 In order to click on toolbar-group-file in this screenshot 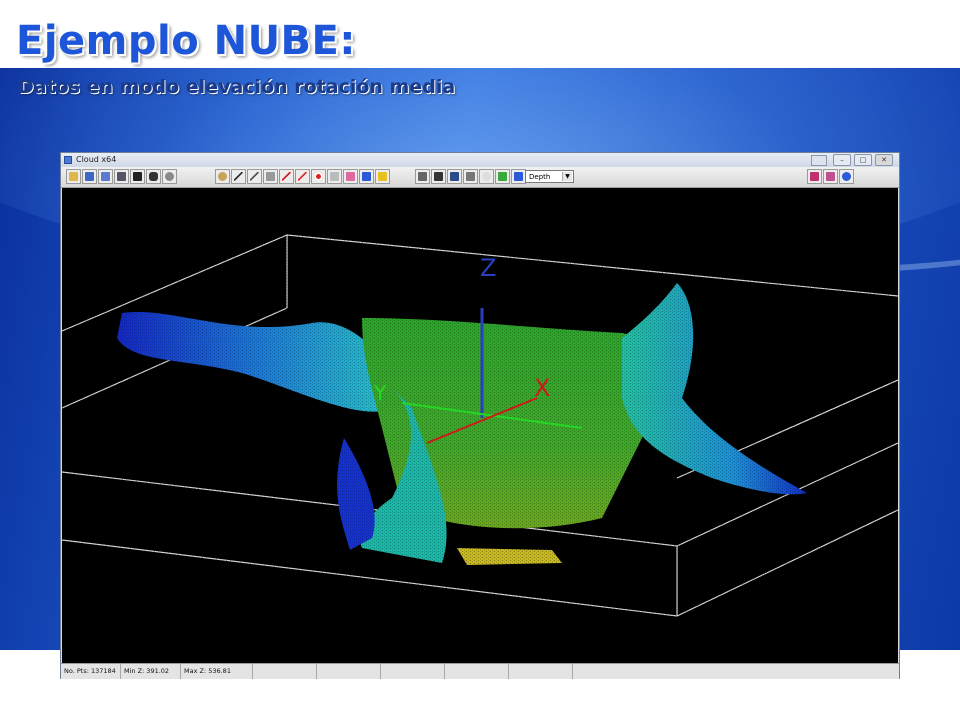, I will do `click(121, 177)`.